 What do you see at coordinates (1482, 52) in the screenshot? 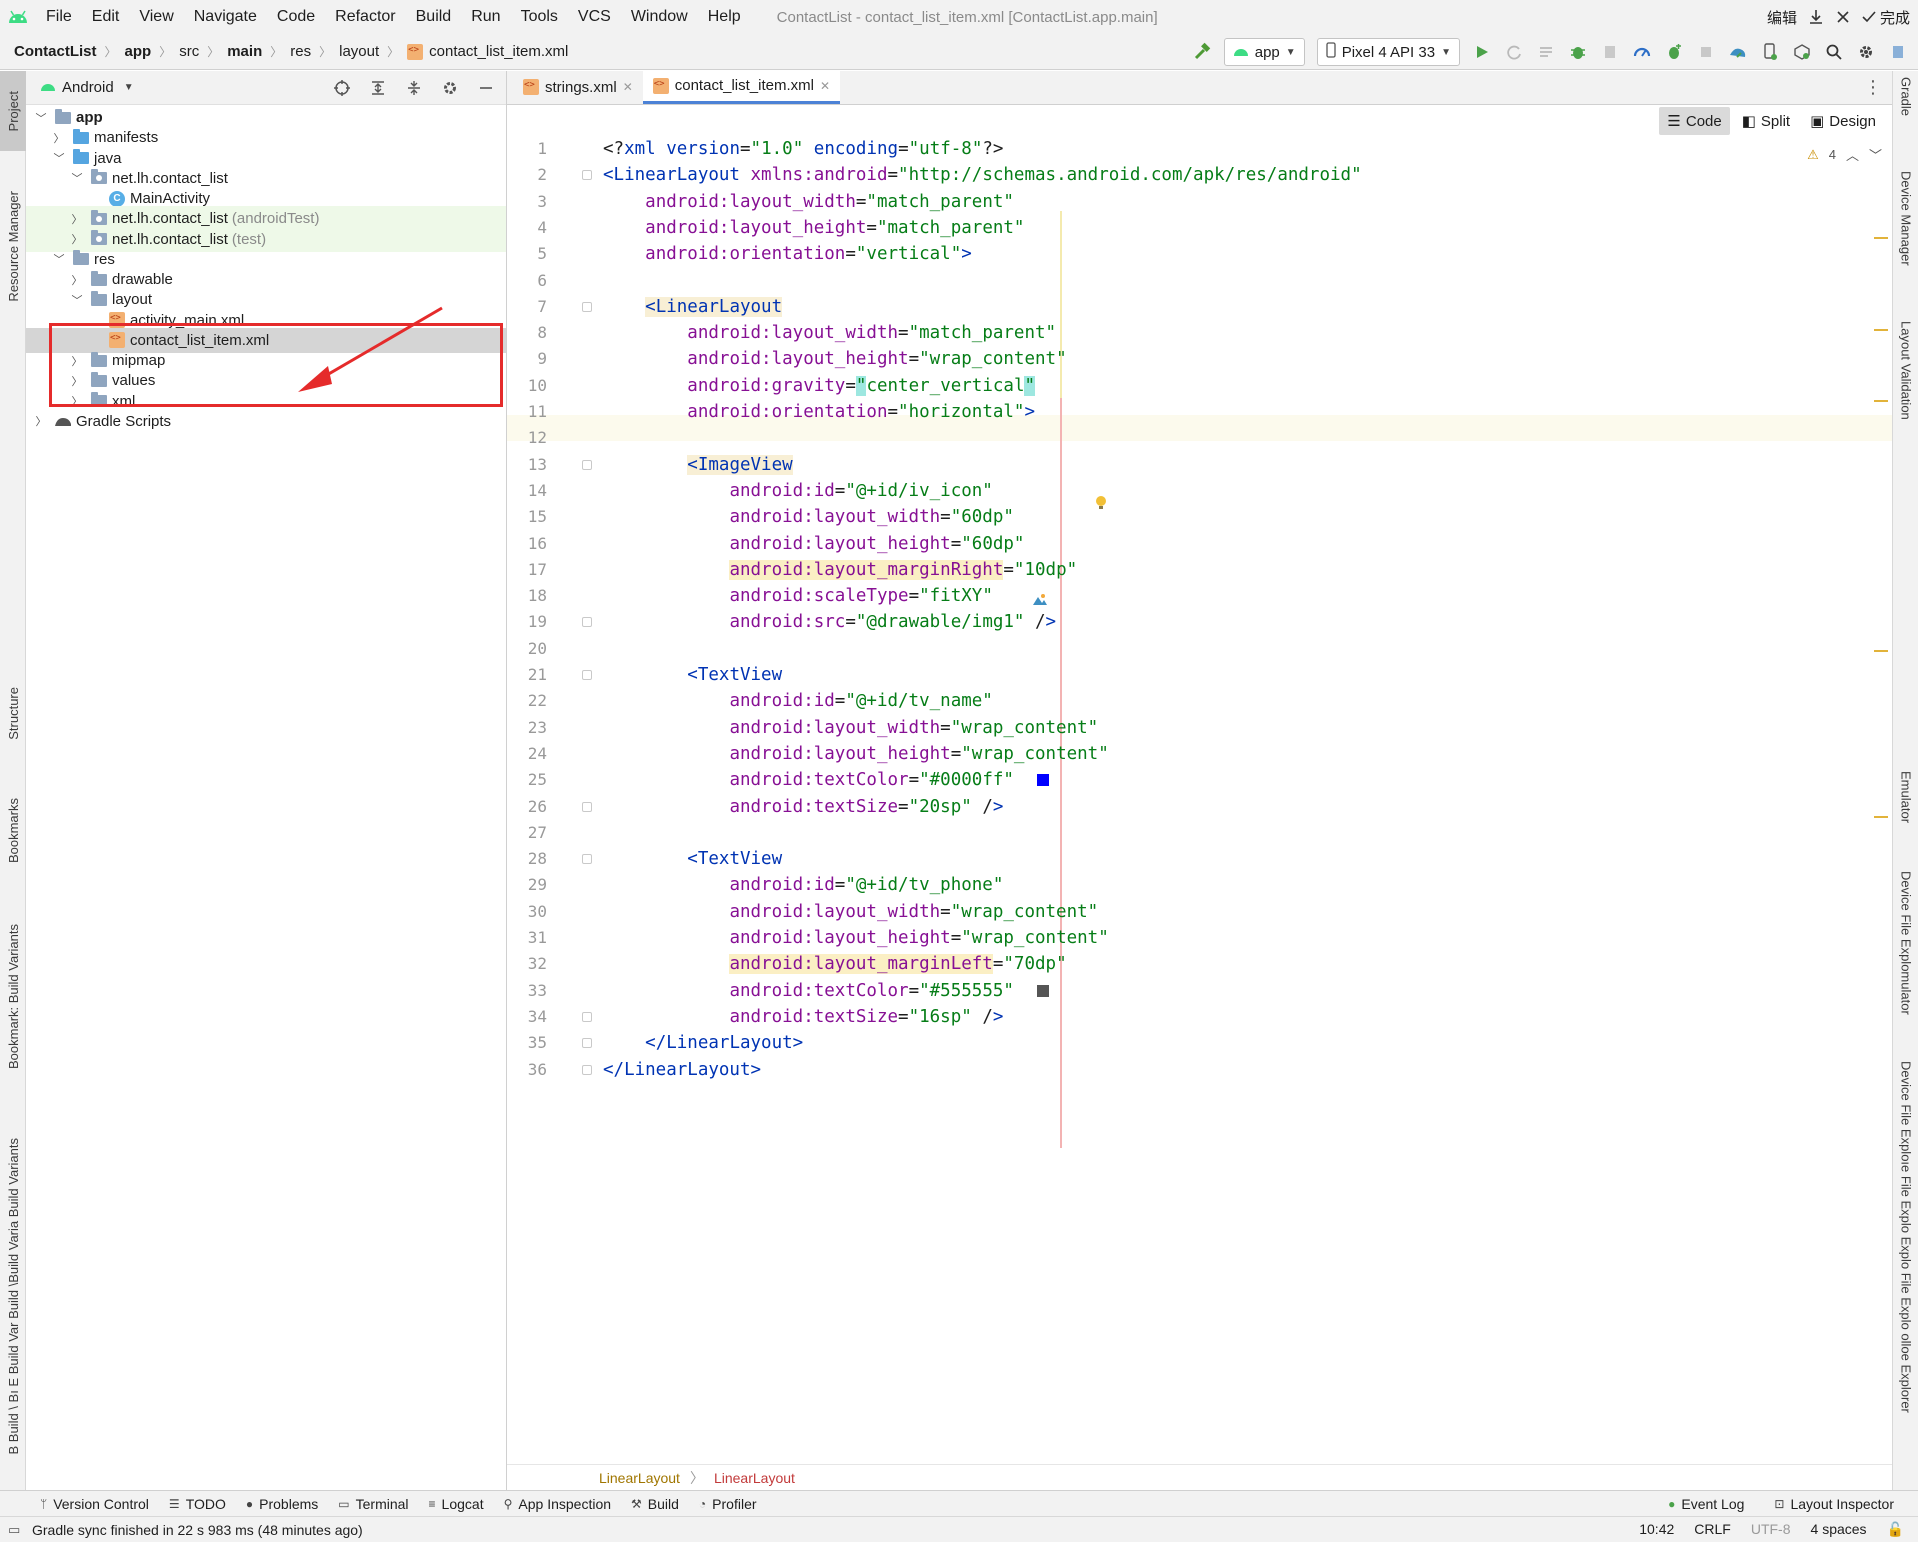
I see `run-icon` at bounding box center [1482, 52].